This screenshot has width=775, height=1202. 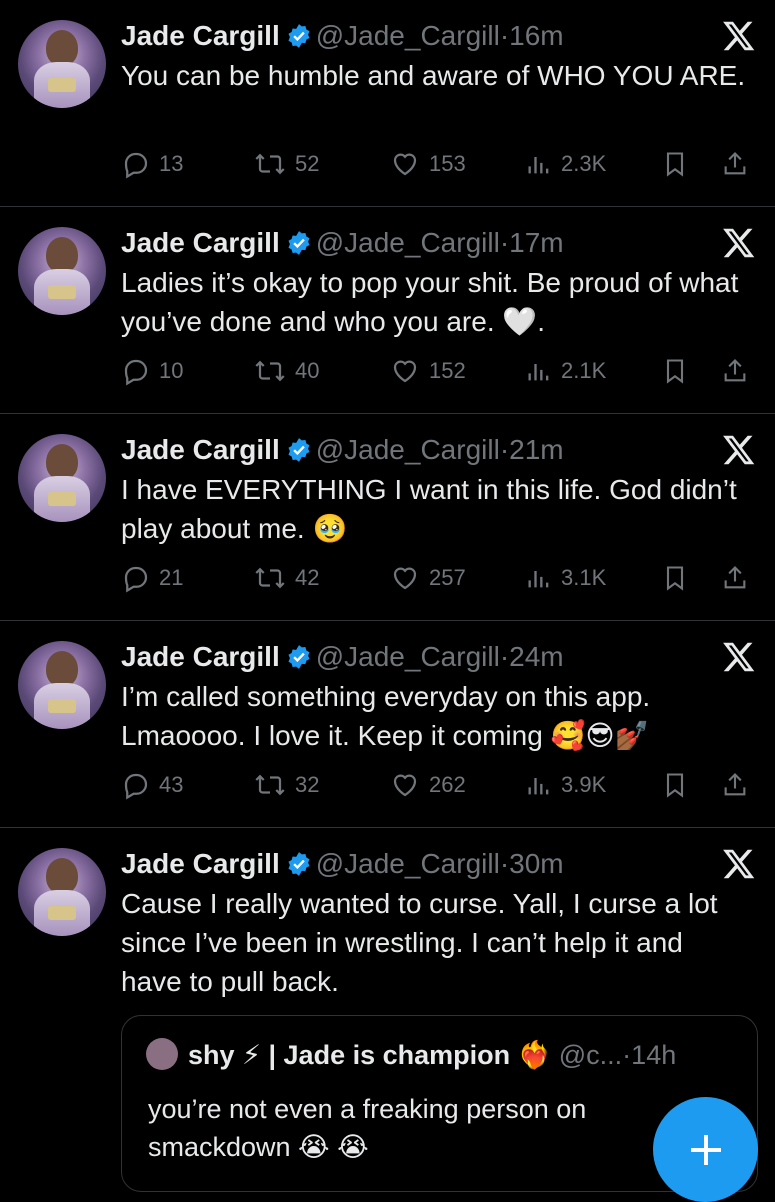 What do you see at coordinates (565, 164) in the screenshot?
I see `views-button: 2.3K` at bounding box center [565, 164].